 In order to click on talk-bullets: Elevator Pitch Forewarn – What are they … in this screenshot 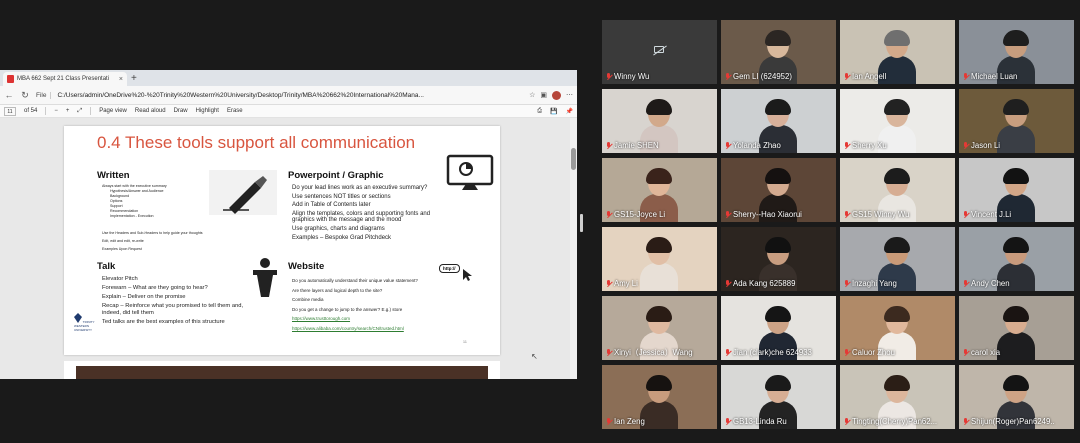, I will do `click(172, 301)`.